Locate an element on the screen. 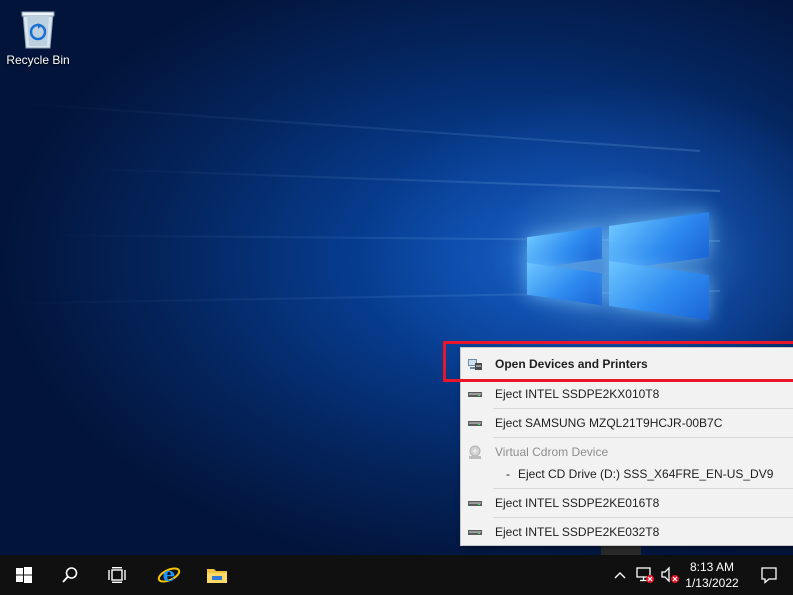 This screenshot has height=595, width=793. task-view-icon is located at coordinates (117, 575).